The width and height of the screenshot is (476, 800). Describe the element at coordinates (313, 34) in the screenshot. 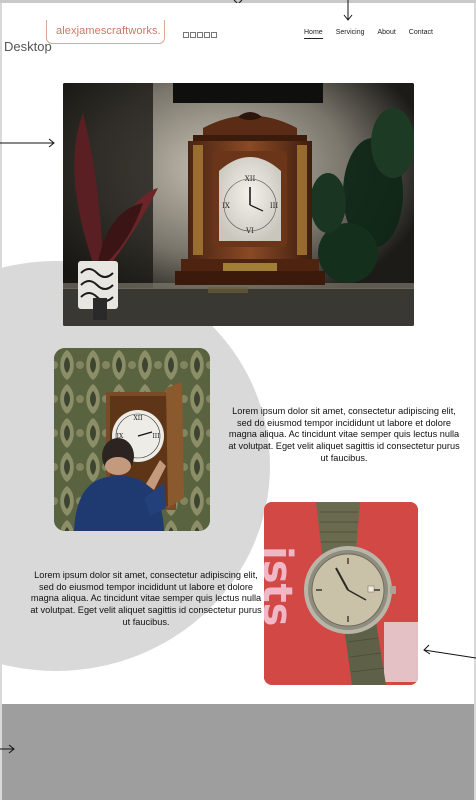

I see `nav-home: Home` at that location.